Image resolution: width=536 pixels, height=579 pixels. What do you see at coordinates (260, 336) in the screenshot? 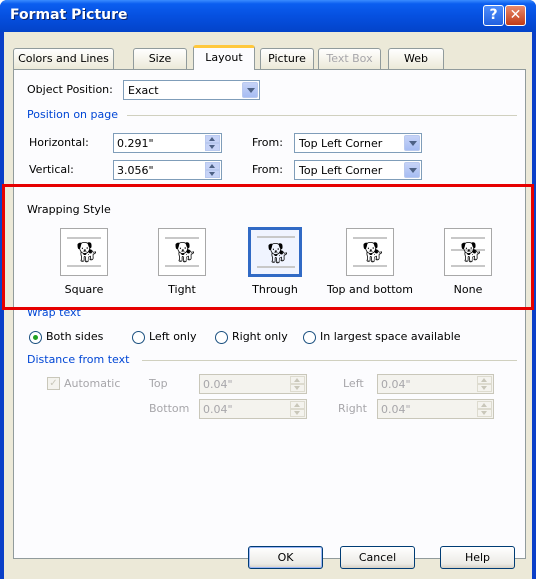
I see `wrap-right-only-label: Right only` at bounding box center [260, 336].